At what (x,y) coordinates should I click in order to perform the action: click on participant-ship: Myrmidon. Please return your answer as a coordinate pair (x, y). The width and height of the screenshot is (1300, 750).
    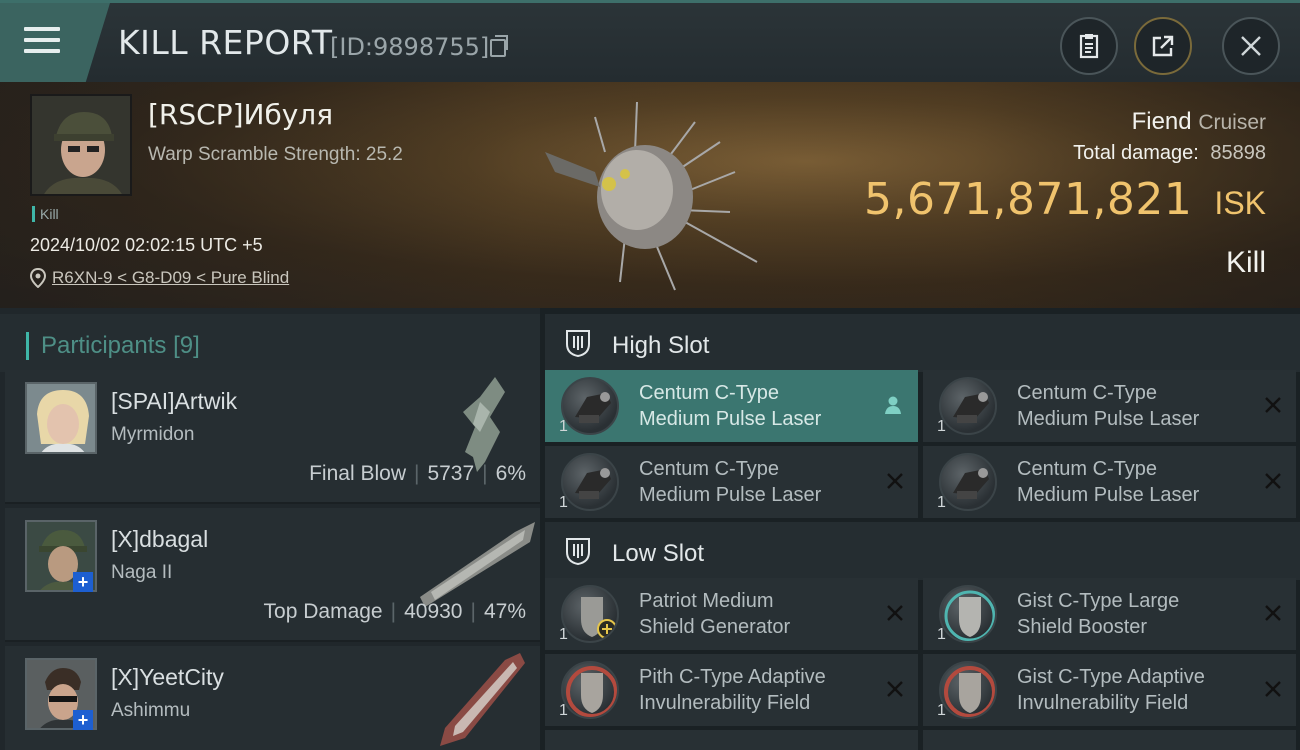
    Looking at the image, I should click on (153, 434).